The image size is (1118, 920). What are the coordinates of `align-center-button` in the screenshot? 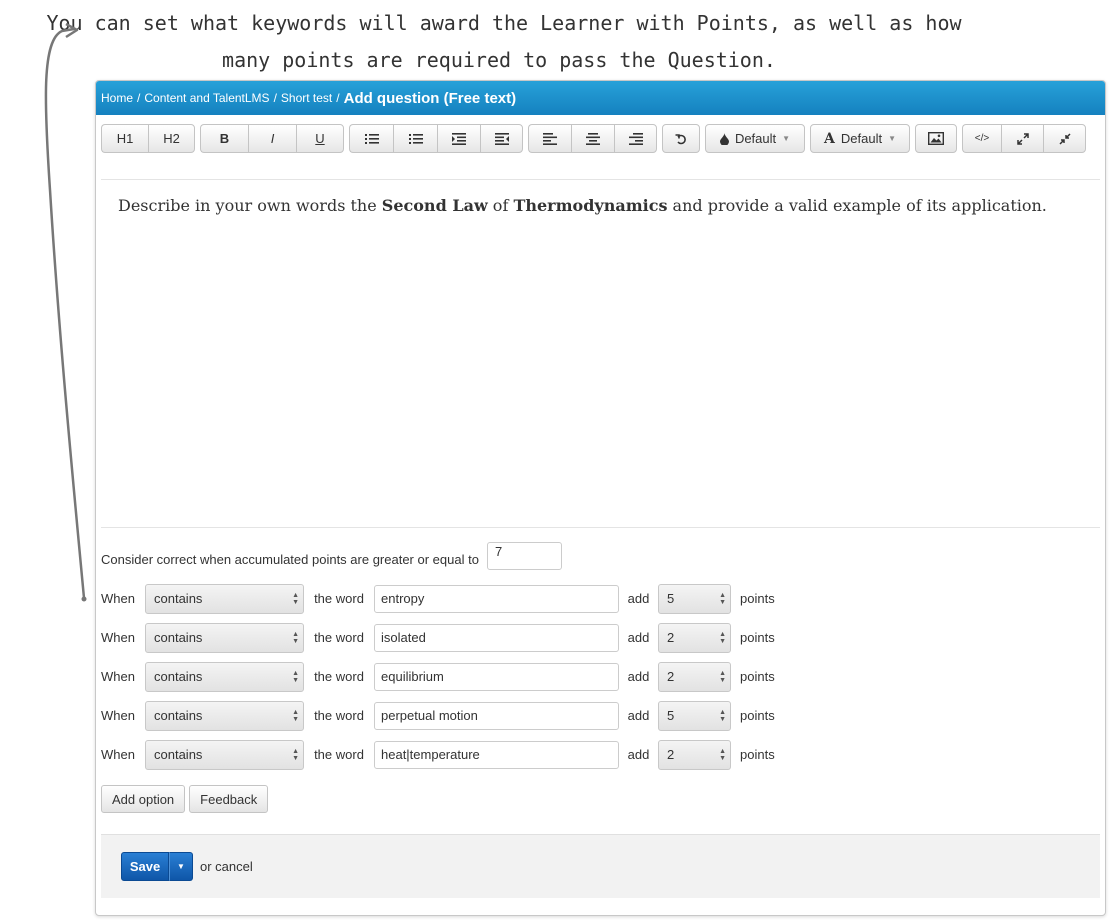 It's located at (592, 138).